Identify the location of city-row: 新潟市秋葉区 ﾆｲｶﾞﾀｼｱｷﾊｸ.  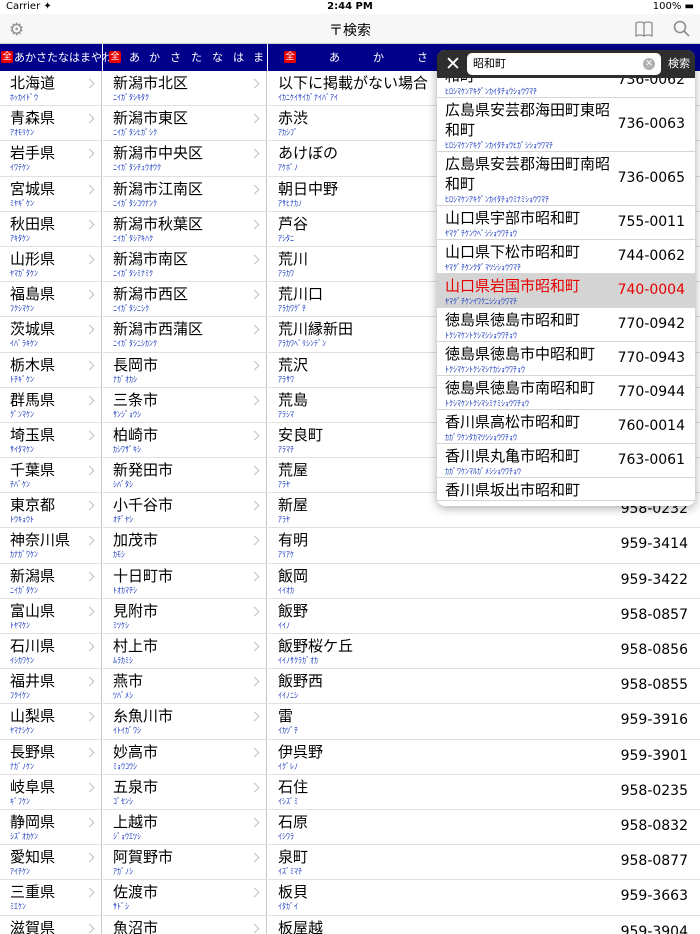
(184, 229).